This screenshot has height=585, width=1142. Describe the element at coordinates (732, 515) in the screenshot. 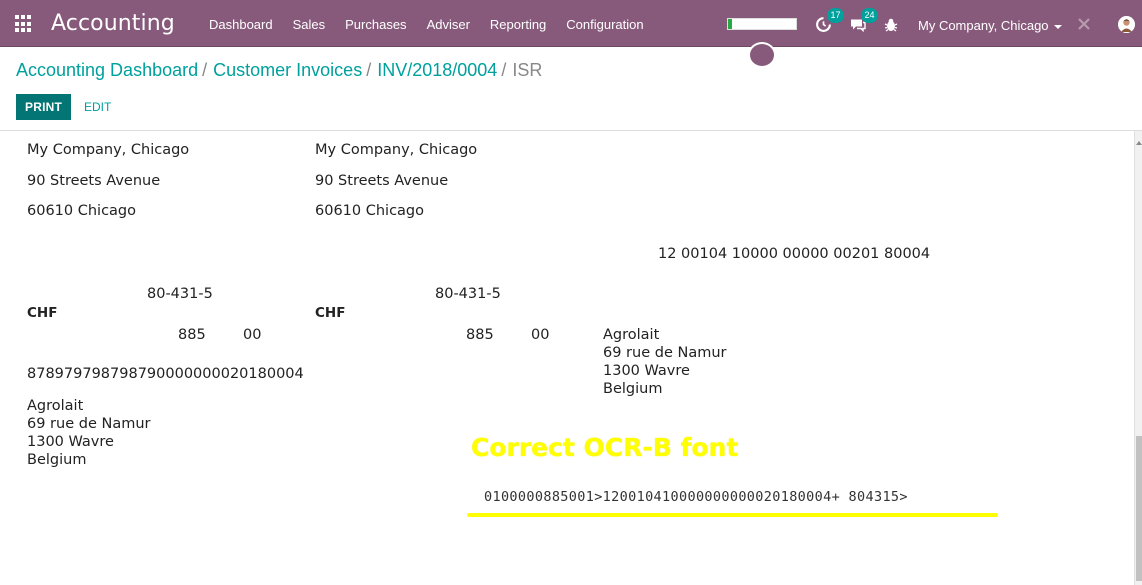

I see `highlight-underline` at that location.